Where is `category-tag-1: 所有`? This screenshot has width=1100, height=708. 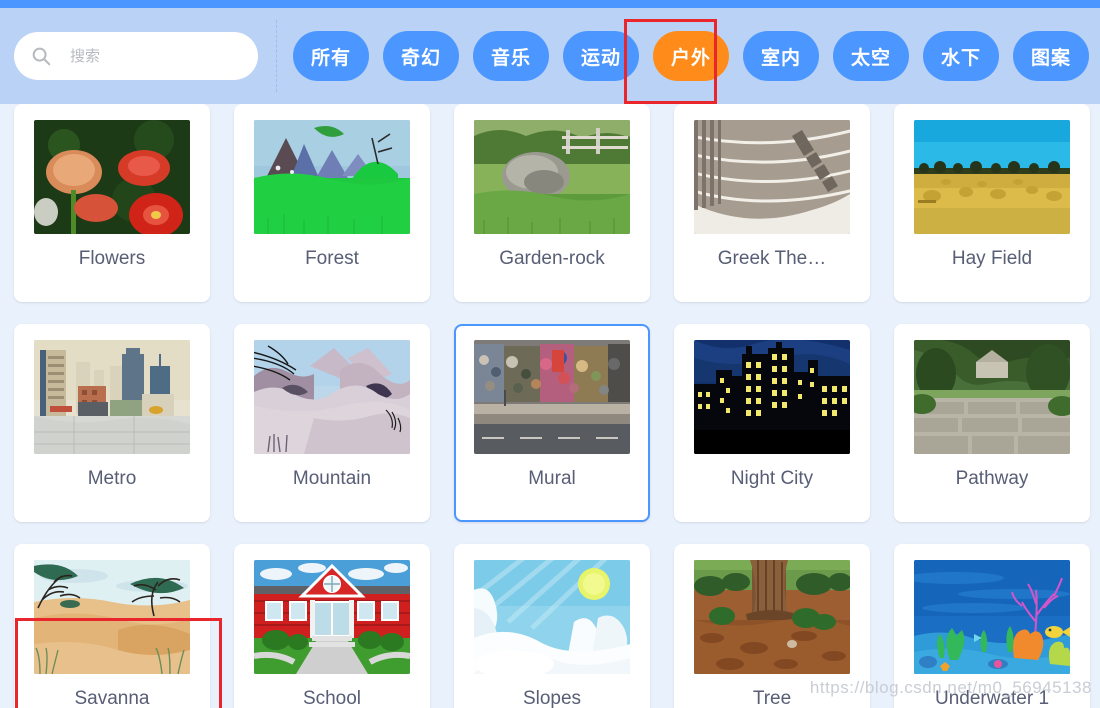
category-tag-1: 所有 is located at coordinates (331, 56).